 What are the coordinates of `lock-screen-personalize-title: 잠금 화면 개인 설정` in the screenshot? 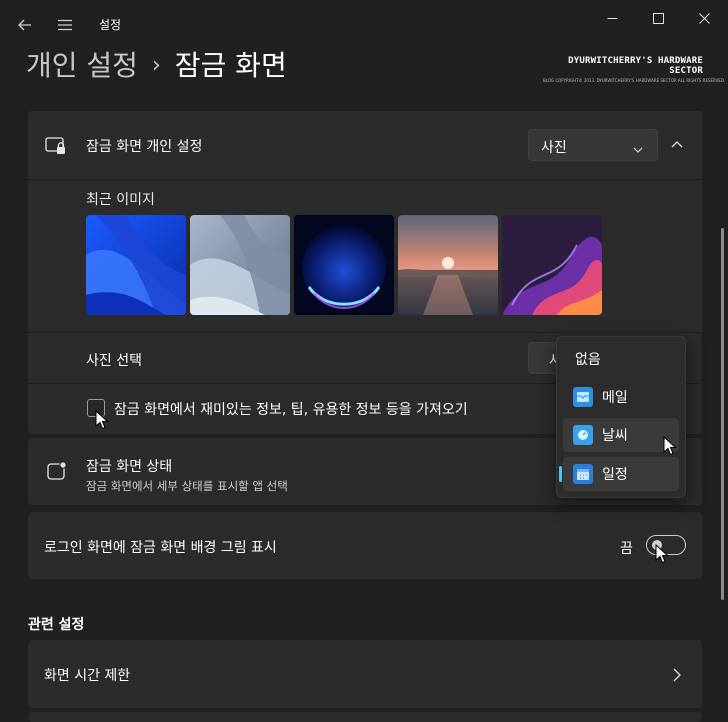 It's located at (144, 147).